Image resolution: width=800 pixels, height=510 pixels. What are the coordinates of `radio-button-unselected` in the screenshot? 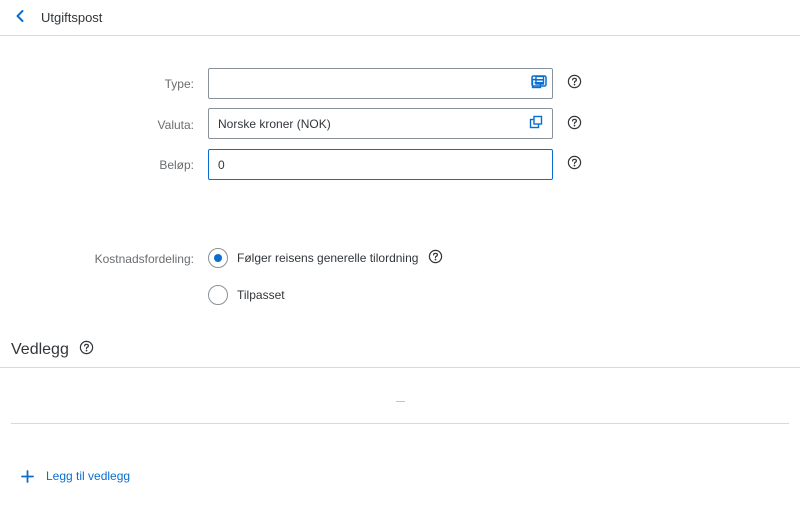 It's located at (218, 295).